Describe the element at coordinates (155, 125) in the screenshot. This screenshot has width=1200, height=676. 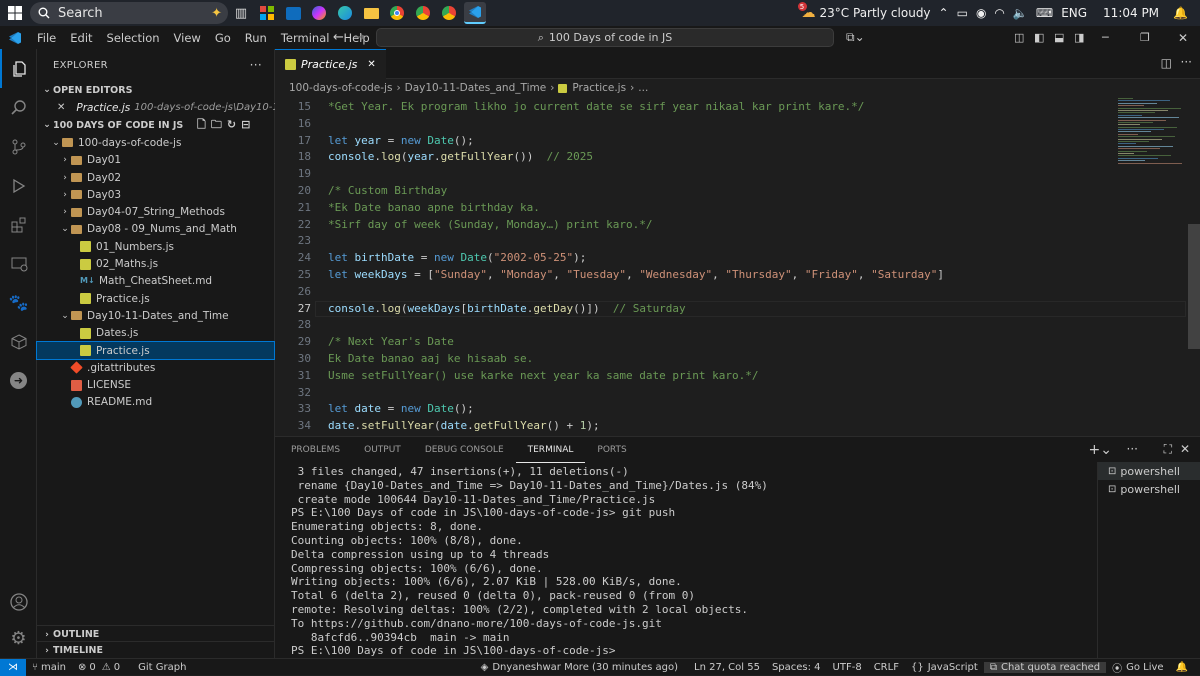
I see `workspace-header: ⌄ 100 DAYS OF CODE IN JS 🗋🗀↻⊟` at that location.